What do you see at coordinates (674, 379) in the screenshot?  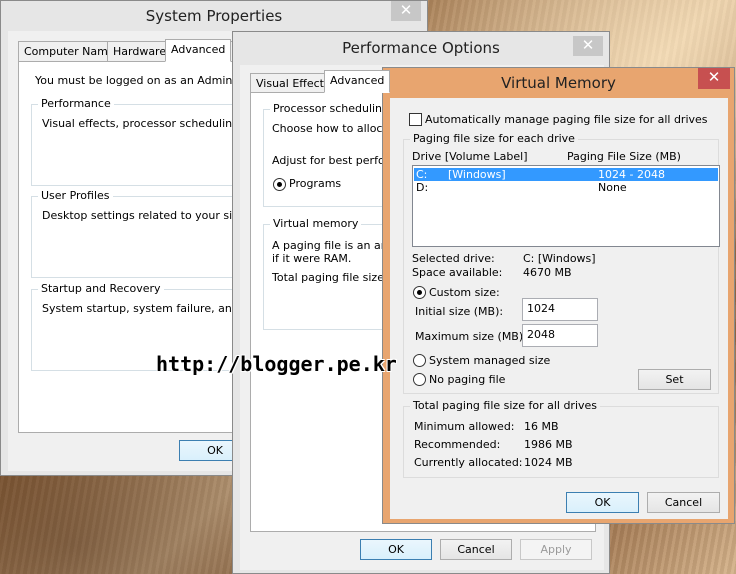 I see `set-button: Set` at bounding box center [674, 379].